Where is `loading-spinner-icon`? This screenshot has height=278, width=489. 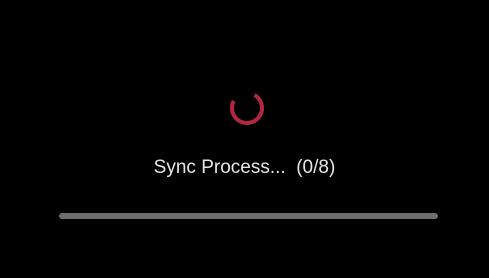 loading-spinner-icon is located at coordinates (247, 108).